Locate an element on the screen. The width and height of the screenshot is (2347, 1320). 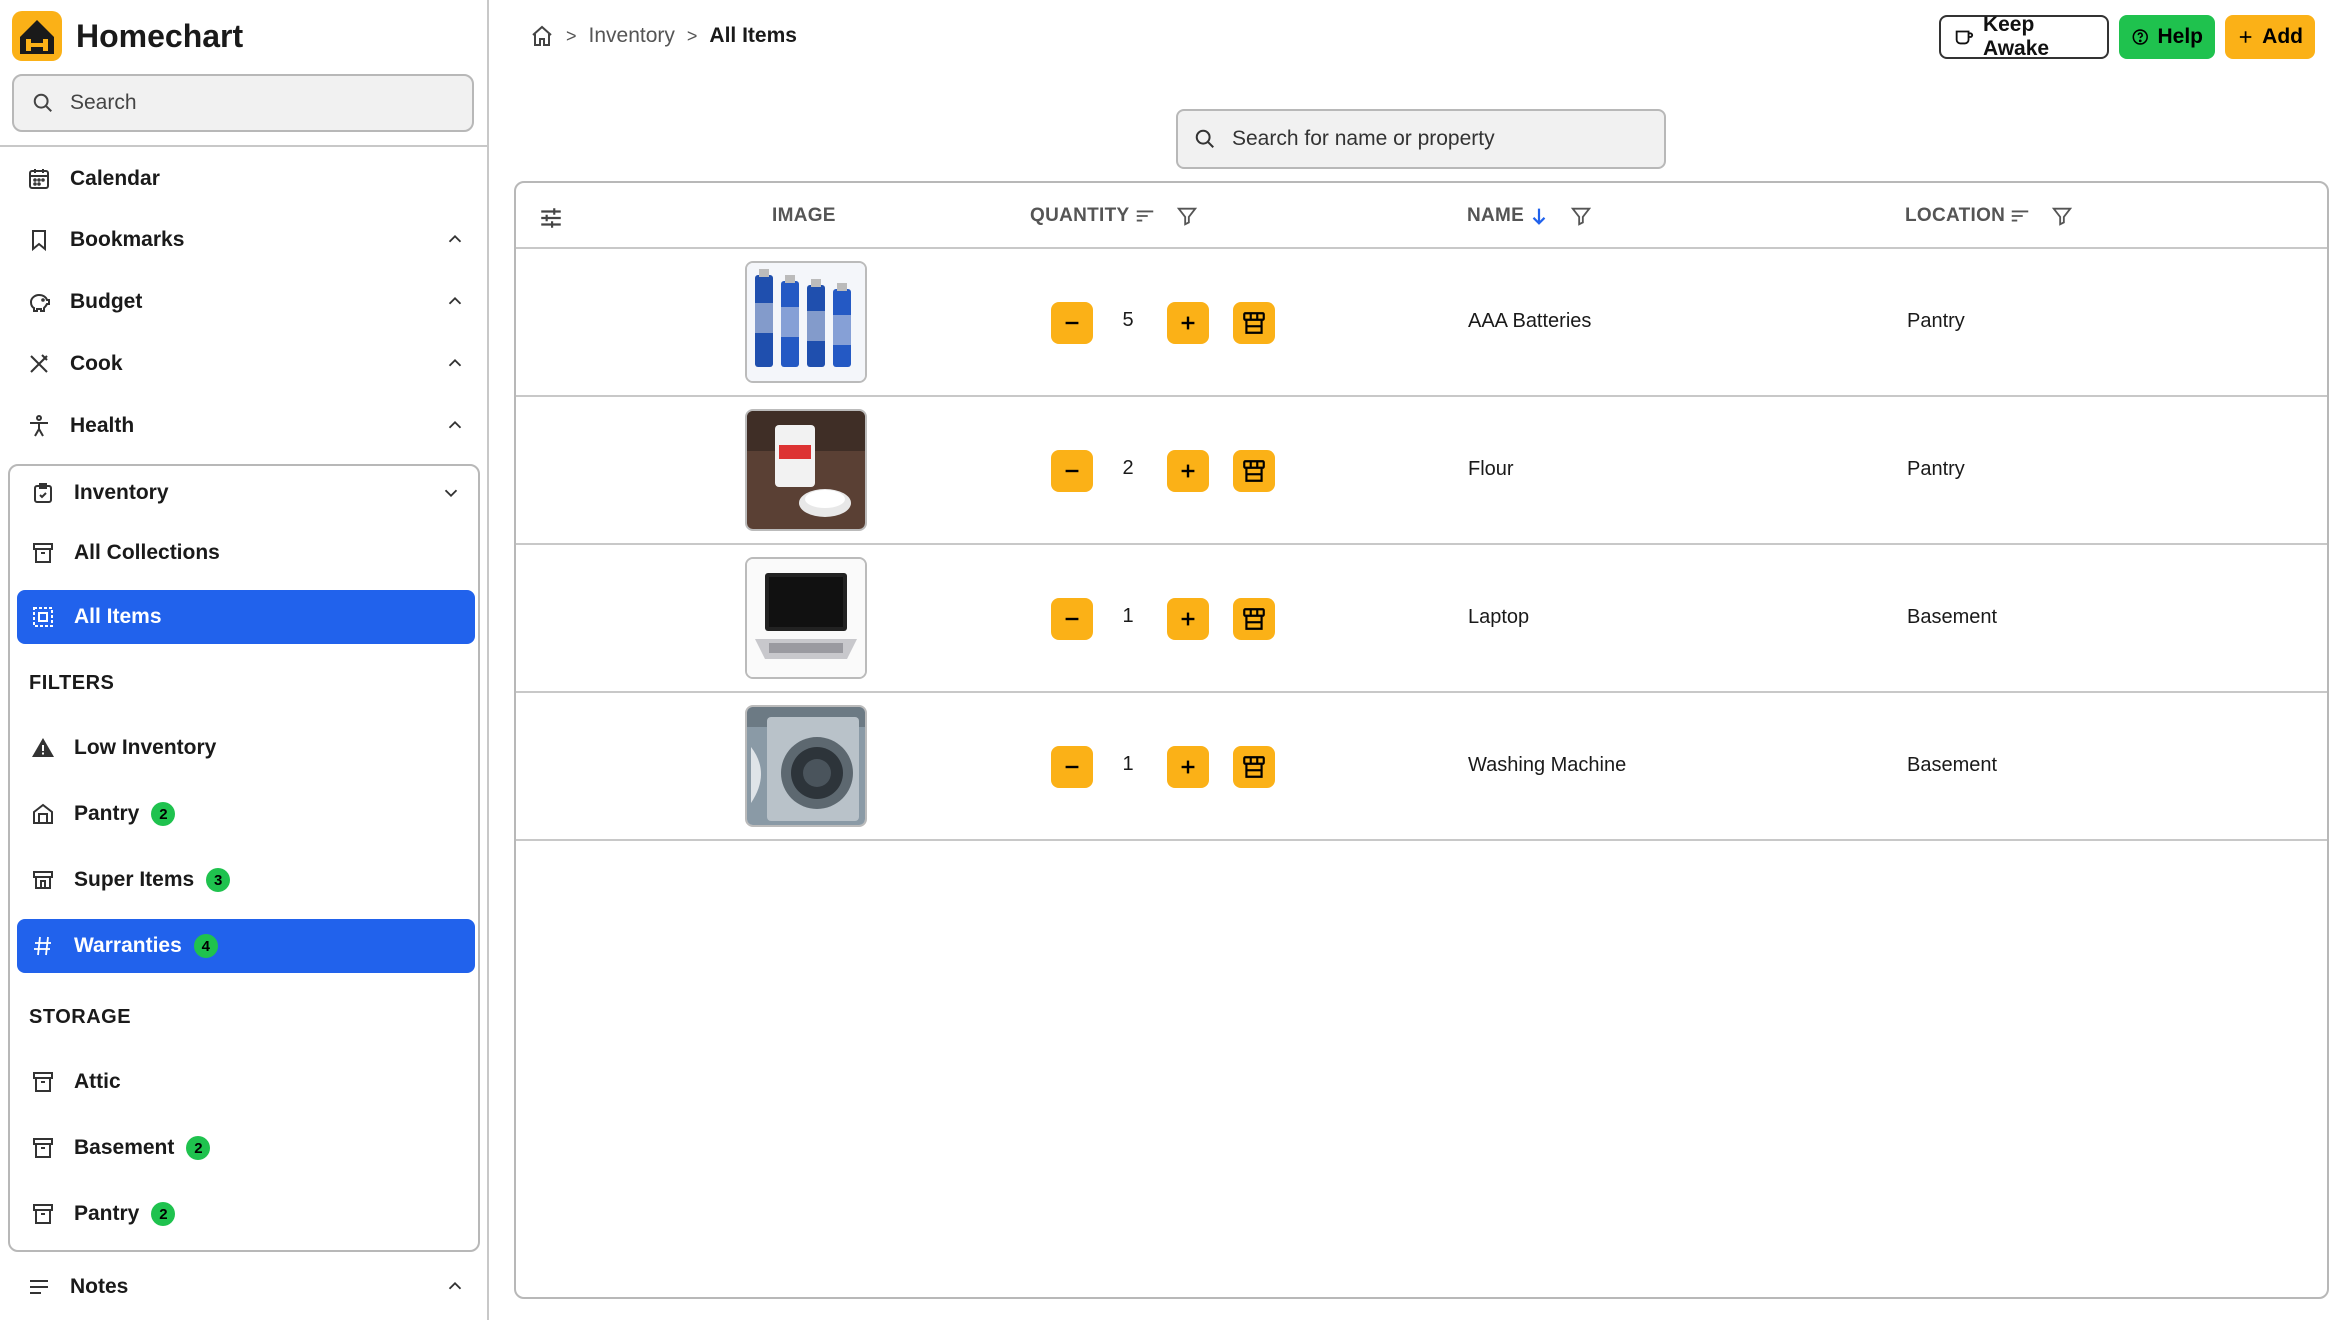
sidebar-storage-attic: Attic is located at coordinates (250, 1082).